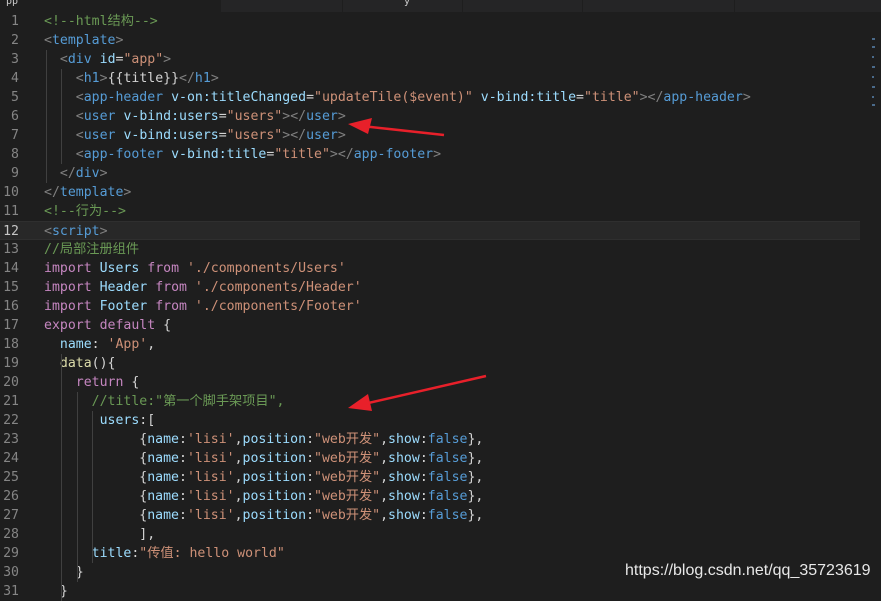 The image size is (881, 601). What do you see at coordinates (430, 268) in the screenshot?
I see `code-line: 14 import Users from './components/Users'` at bounding box center [430, 268].